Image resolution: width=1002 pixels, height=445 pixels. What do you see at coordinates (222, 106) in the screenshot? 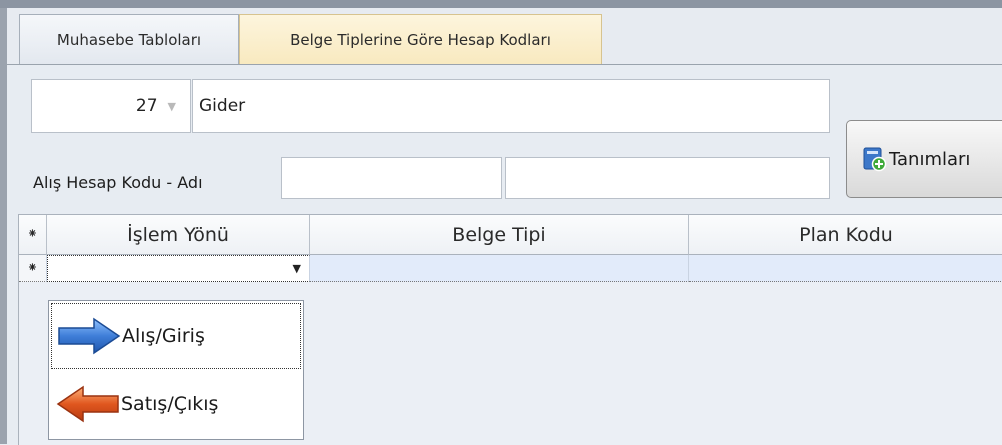
I see `name-value: Gider` at bounding box center [222, 106].